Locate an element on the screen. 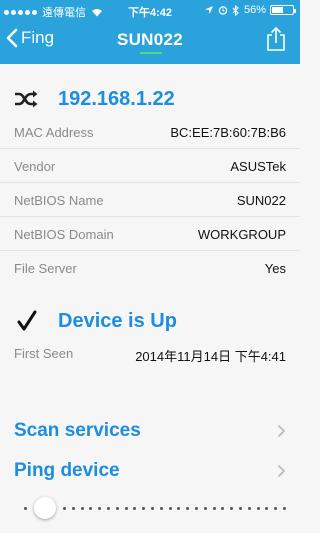 The image size is (320, 533). title-indicator is located at coordinates (151, 53).